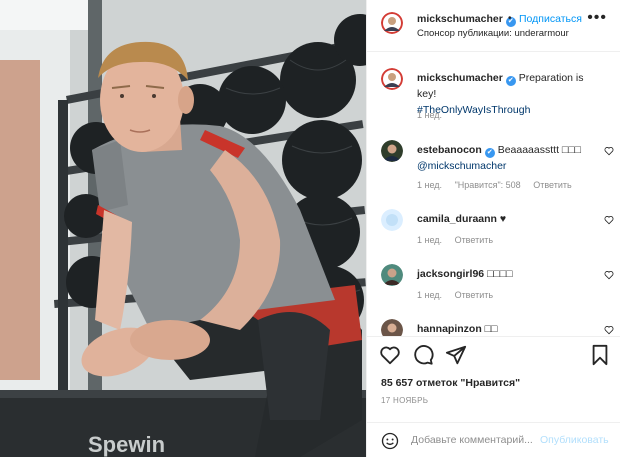 The width and height of the screenshot is (620, 457). What do you see at coordinates (390, 441) in the screenshot?
I see `emoji-smile-icon` at bounding box center [390, 441].